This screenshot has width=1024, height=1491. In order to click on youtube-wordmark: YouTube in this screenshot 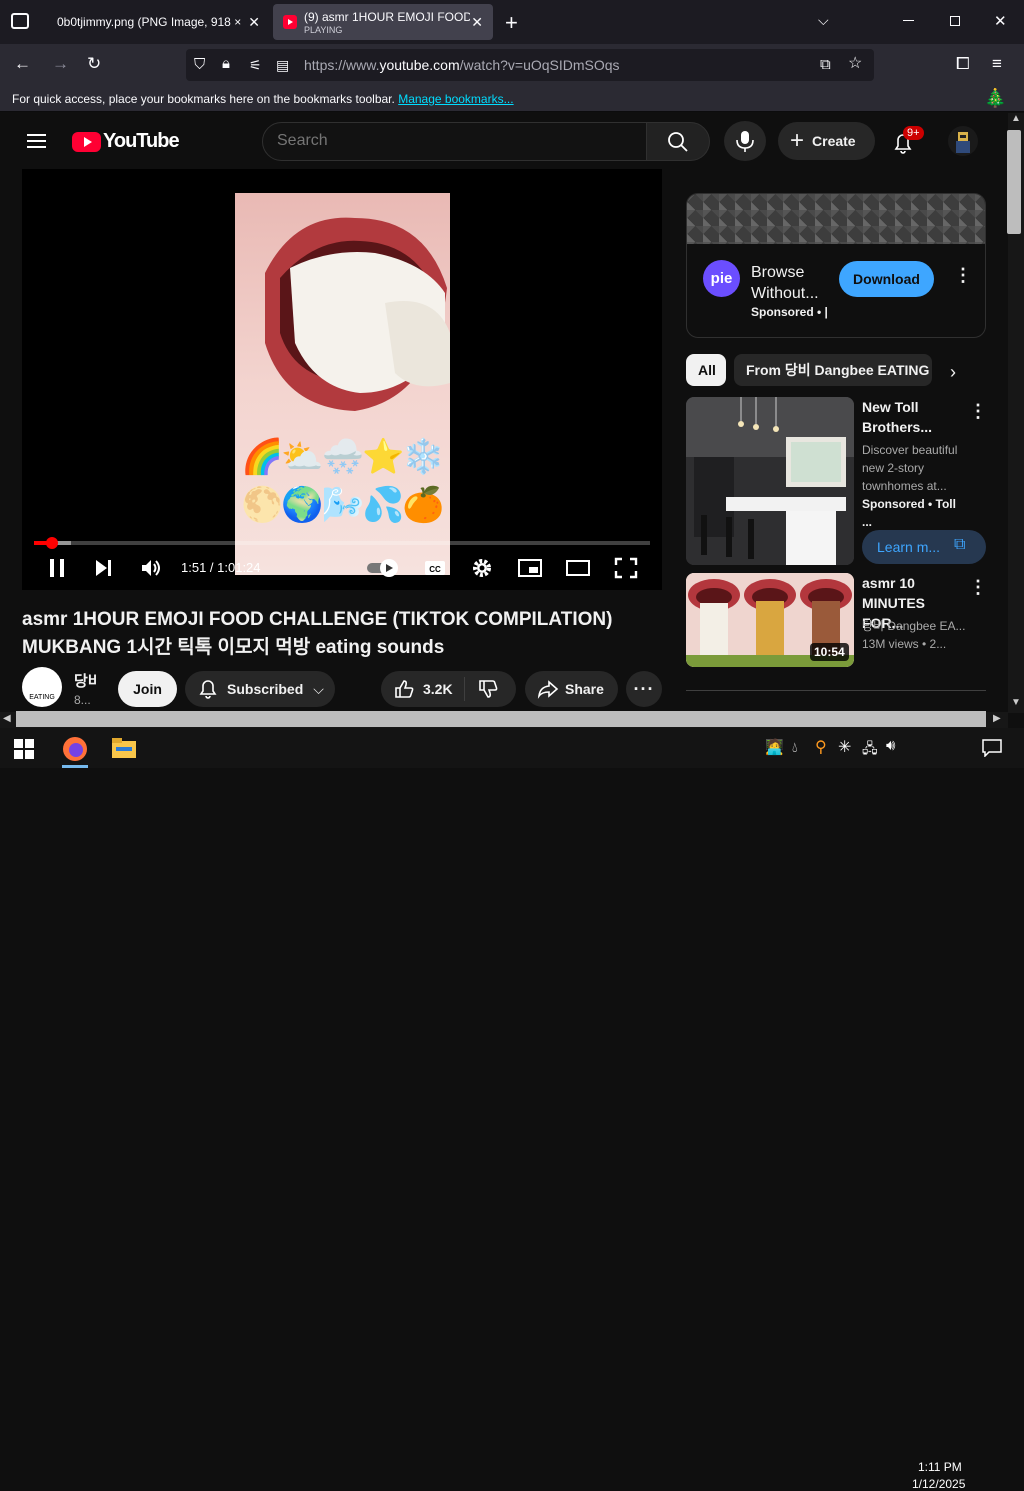, I will do `click(141, 141)`.